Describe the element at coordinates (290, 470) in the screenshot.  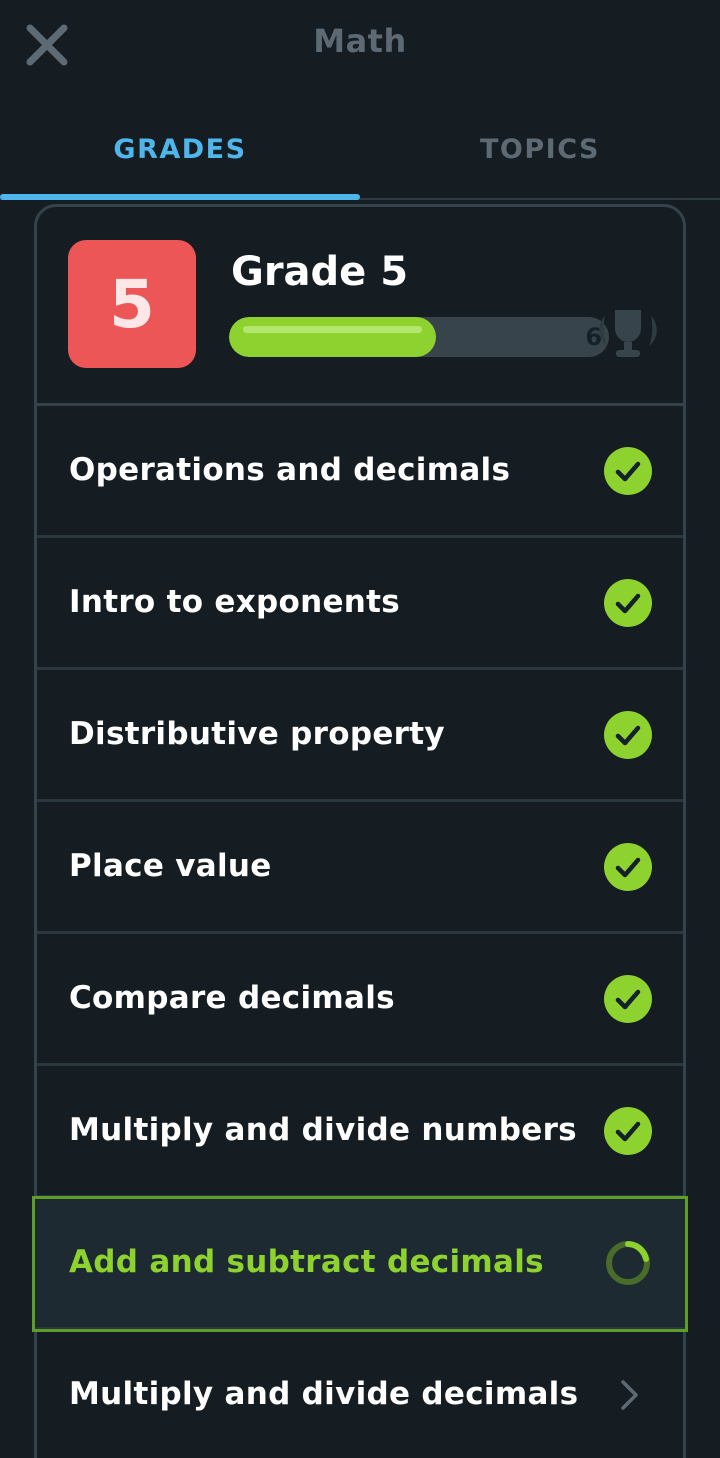
I see `topic-label: Operations and decimals` at that location.